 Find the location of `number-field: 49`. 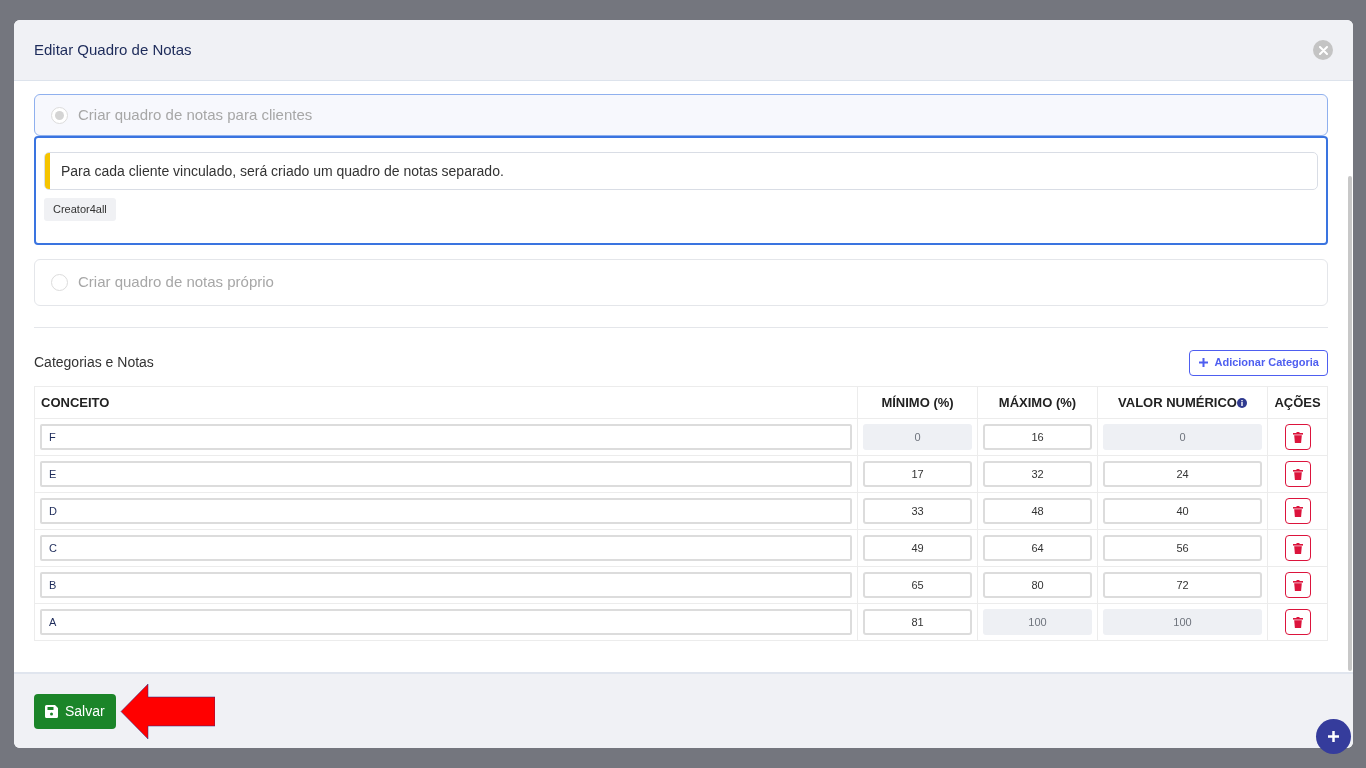

number-field: 49 is located at coordinates (917, 548).